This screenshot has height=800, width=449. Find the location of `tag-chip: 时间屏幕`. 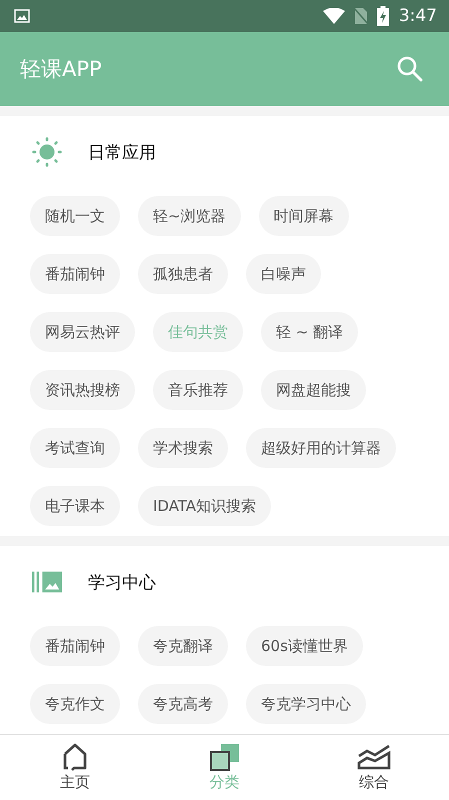

tag-chip: 时间屏幕 is located at coordinates (303, 216).